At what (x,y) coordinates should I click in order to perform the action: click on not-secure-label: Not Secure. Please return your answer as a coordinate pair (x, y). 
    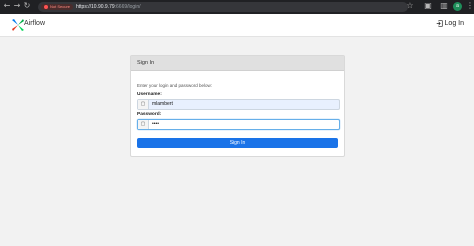
    Looking at the image, I should click on (60, 6).